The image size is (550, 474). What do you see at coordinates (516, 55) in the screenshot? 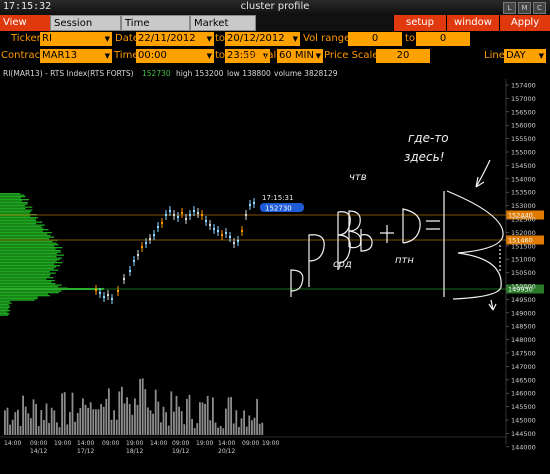
I see `line-value: DAY` at bounding box center [516, 55].